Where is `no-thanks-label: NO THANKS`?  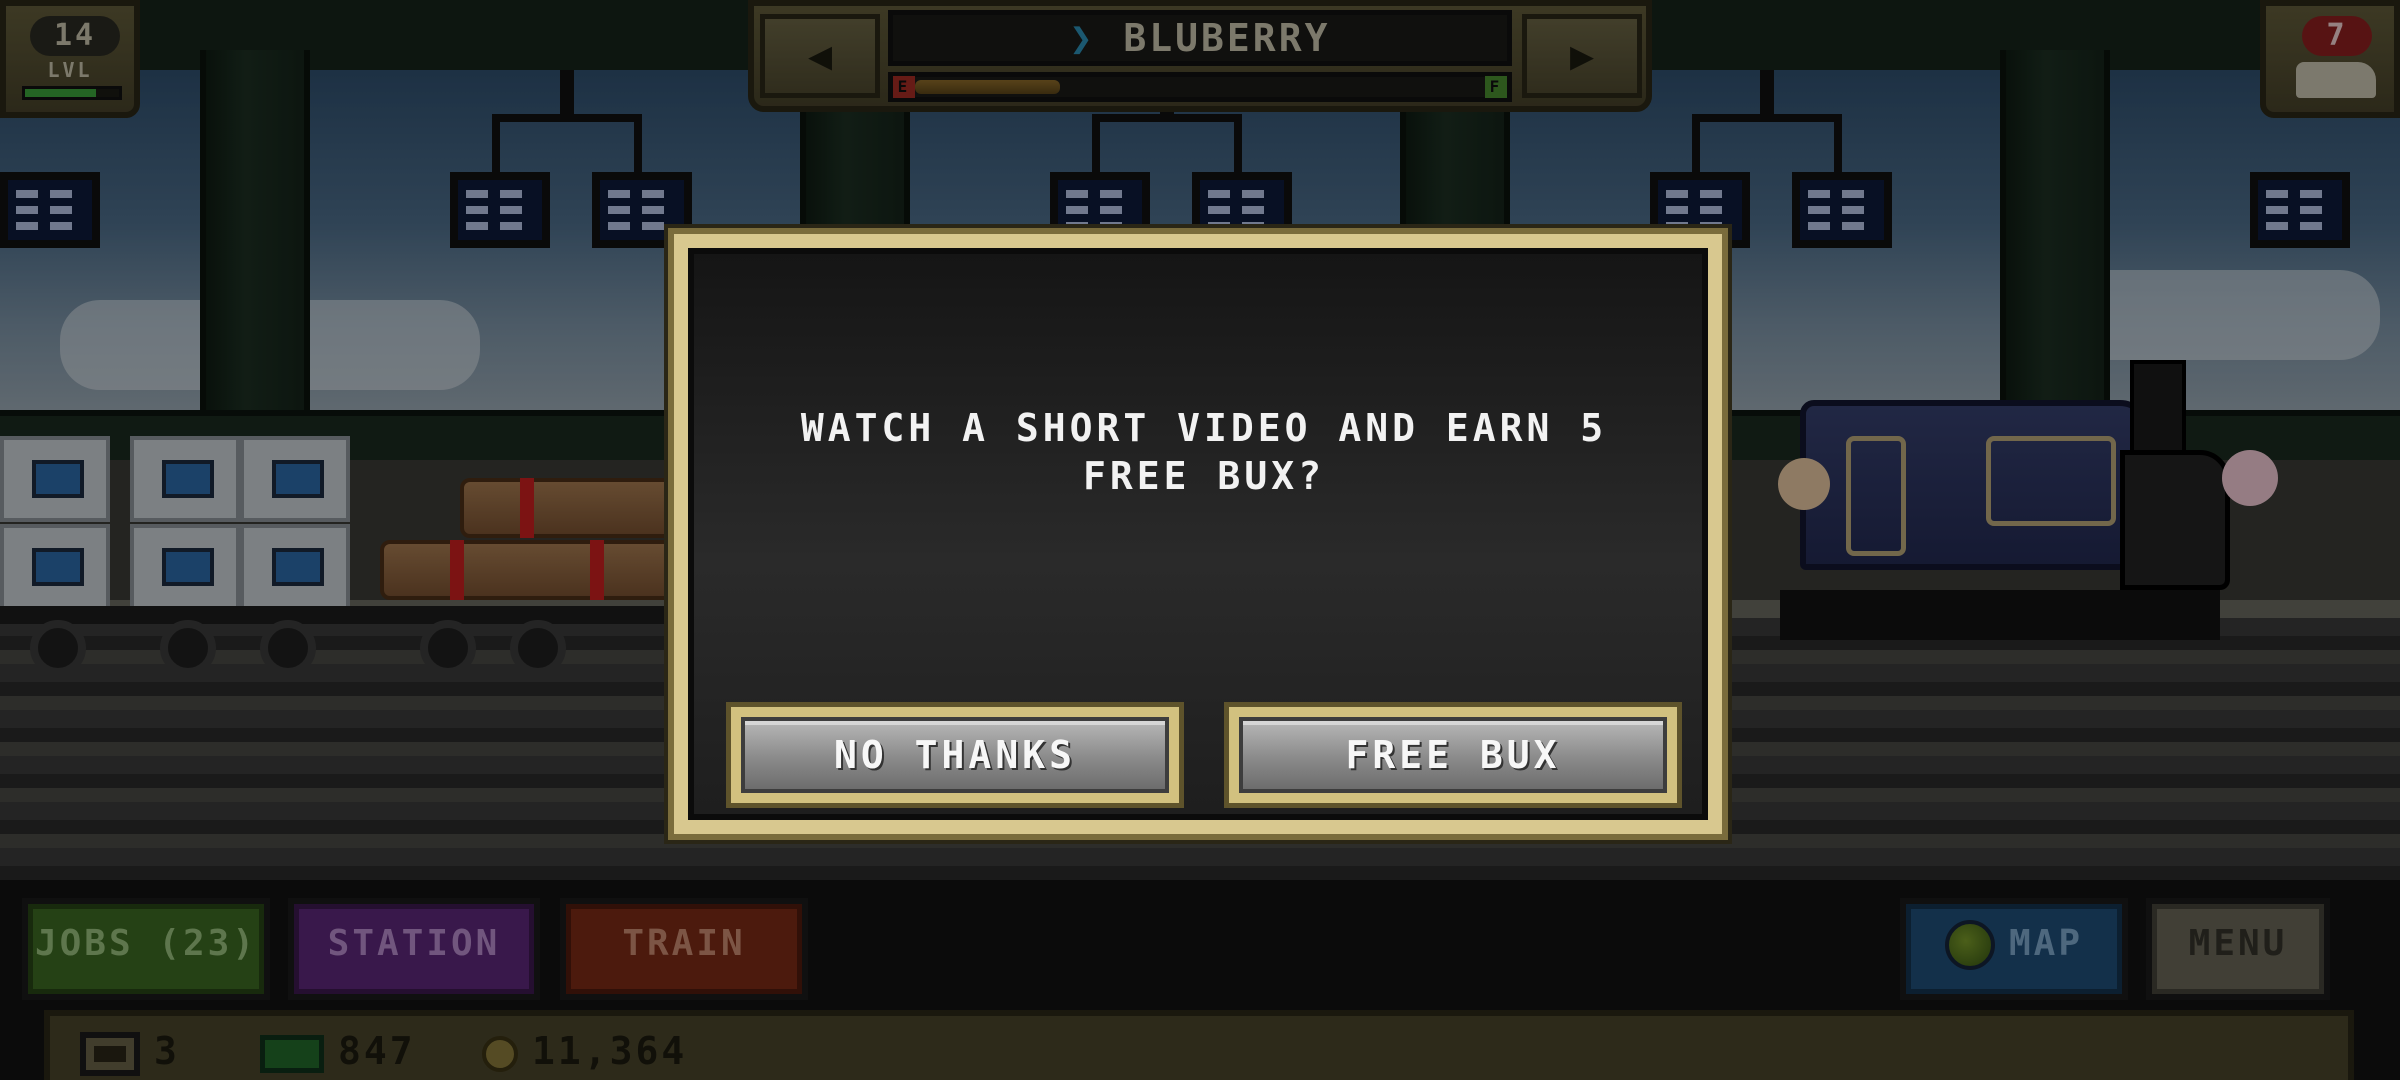
no-thanks-label: NO THANKS is located at coordinates (955, 755).